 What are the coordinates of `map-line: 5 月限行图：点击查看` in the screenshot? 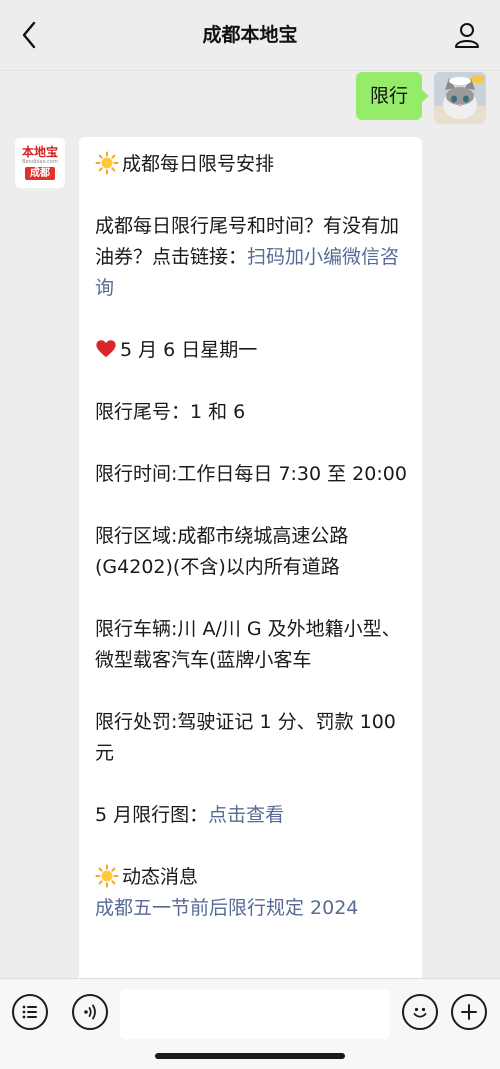 It's located at (251, 815).